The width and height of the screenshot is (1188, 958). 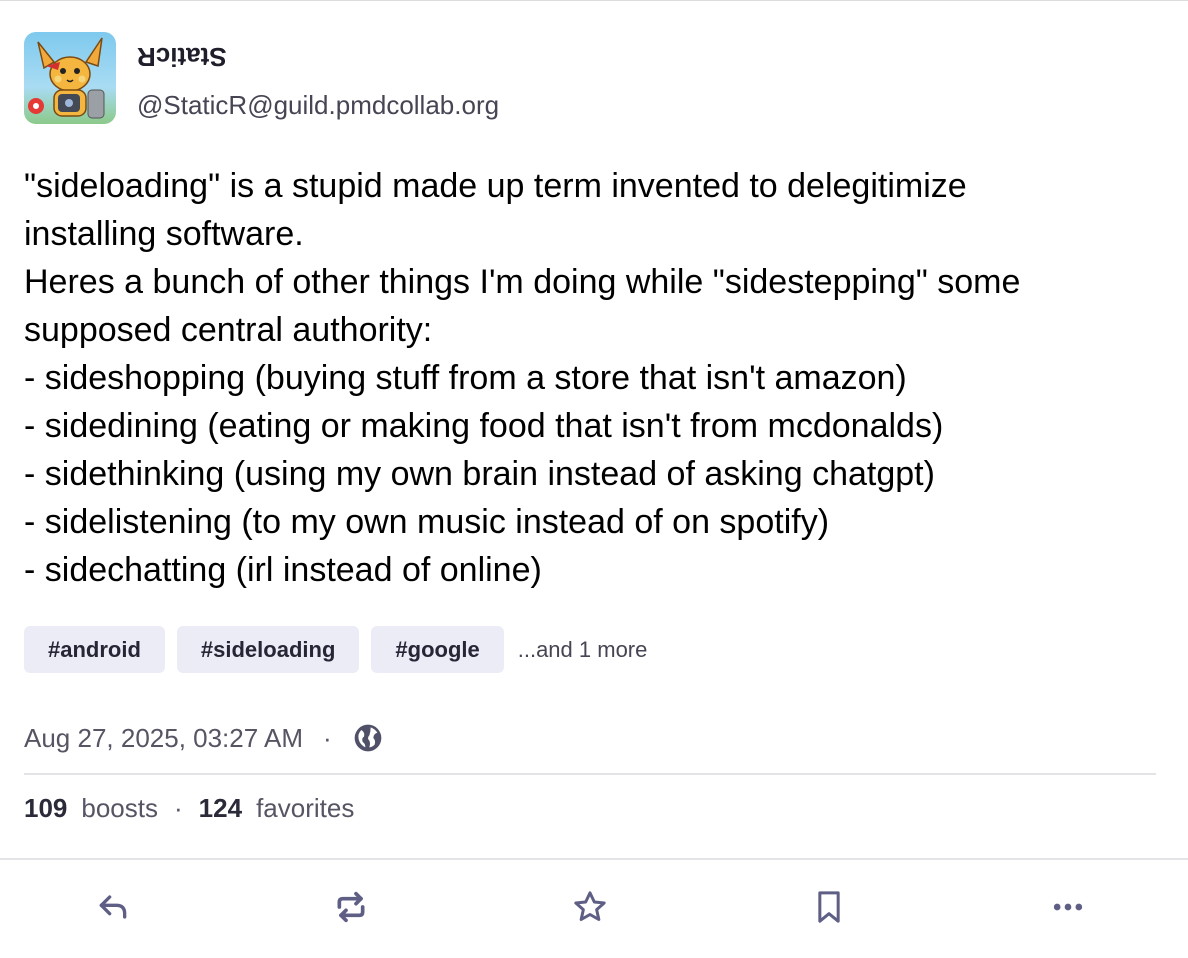 I want to click on hashtag-sideloading: #sideloading, so click(x=268, y=649).